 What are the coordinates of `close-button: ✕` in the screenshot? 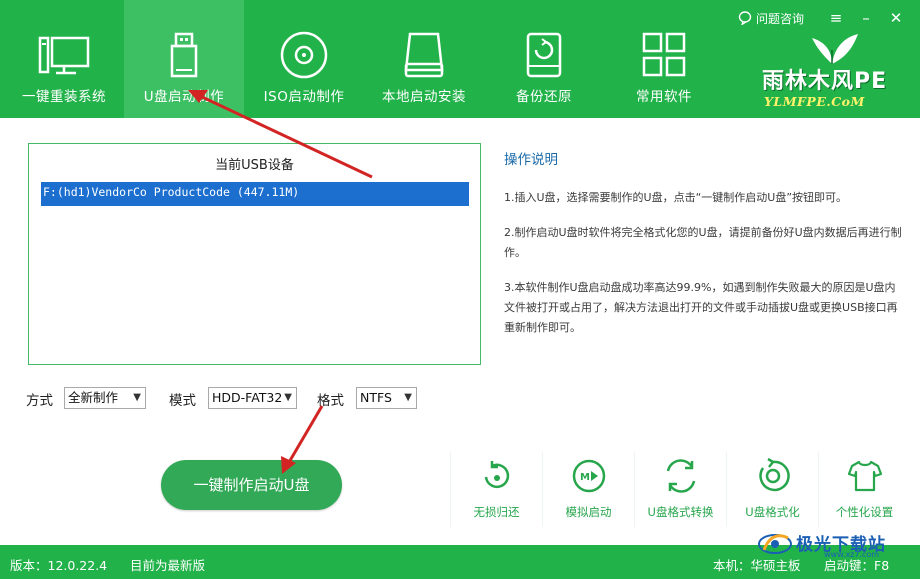 It's located at (896, 18).